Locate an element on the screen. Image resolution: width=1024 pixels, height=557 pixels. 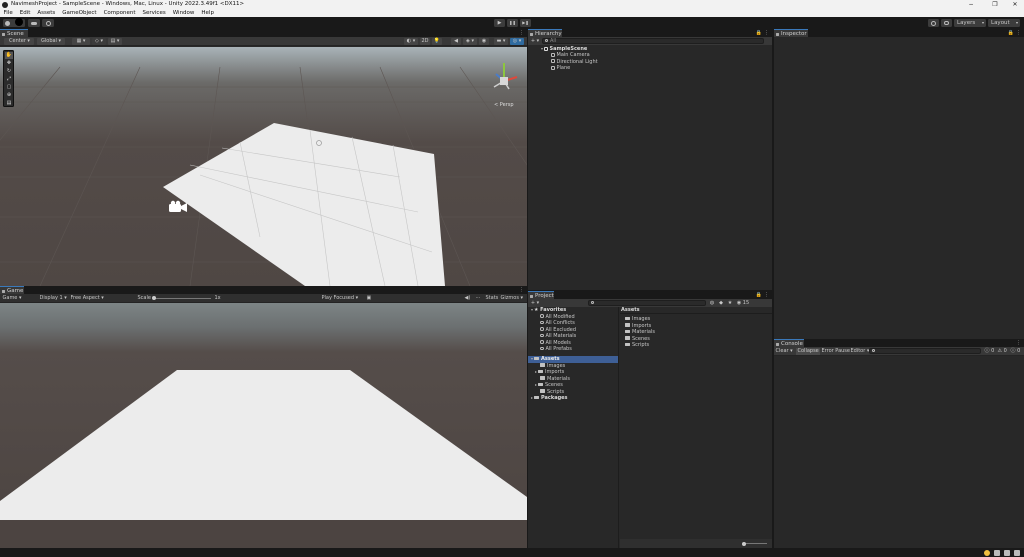
game-panel-menu-icon: ⋮ is located at coordinates (521, 290).